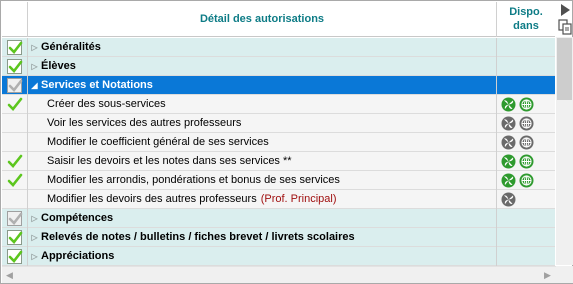 Image resolution: width=573 pixels, height=284 pixels. What do you see at coordinates (279, 274) in the screenshot?
I see `horizontal-scrollbar: ◀ ▶` at bounding box center [279, 274].